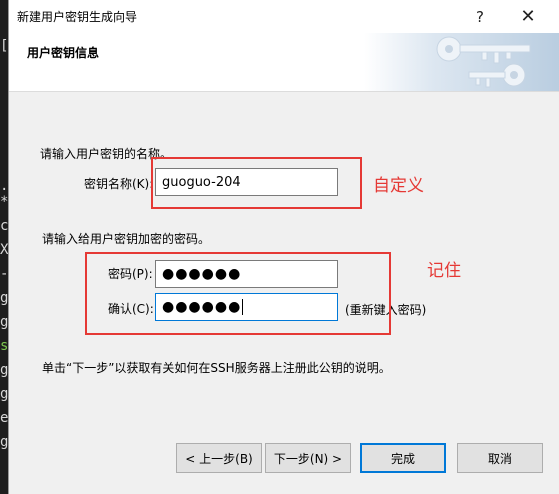 This screenshot has height=494, width=559. Describe the element at coordinates (308, 458) in the screenshot. I see `next-button: 下一步(N) >` at that location.